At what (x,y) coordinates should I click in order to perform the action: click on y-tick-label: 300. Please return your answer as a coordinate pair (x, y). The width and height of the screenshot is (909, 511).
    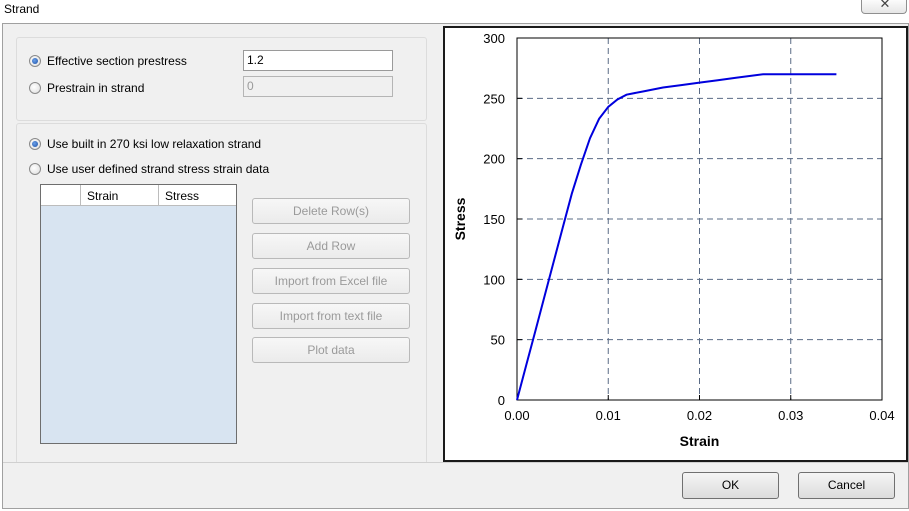
    Looking at the image, I should click on (494, 38).